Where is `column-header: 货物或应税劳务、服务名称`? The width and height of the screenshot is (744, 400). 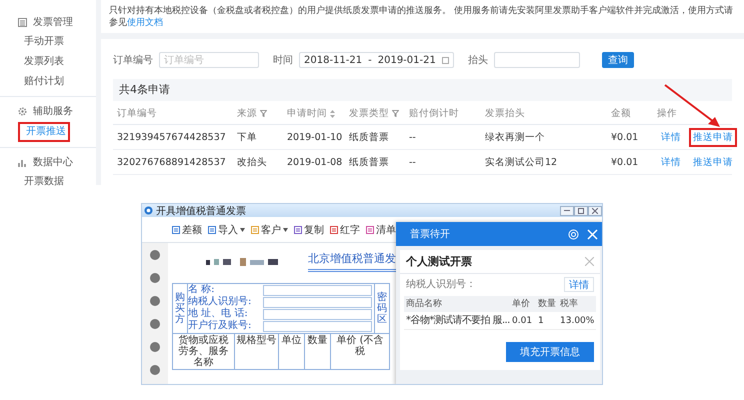
column-header: 货物或应税劳务、服务名称 is located at coordinates (204, 351).